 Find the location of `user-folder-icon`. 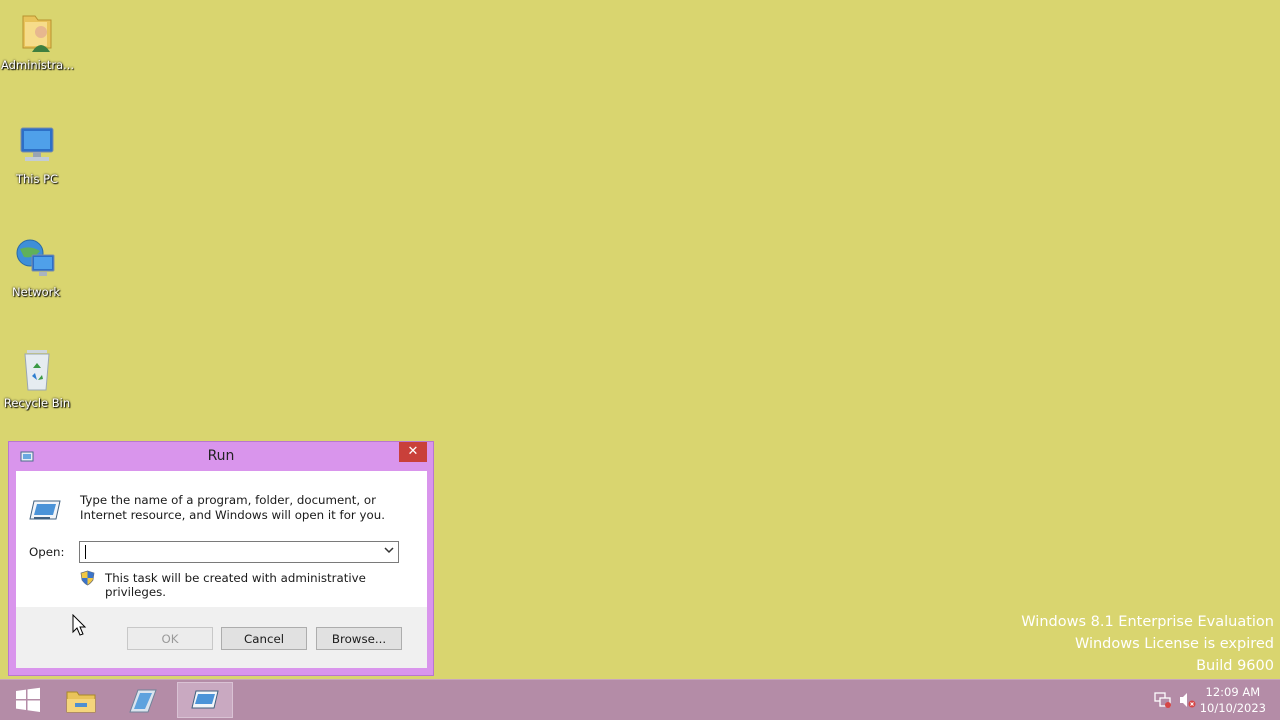

user-folder-icon is located at coordinates (37, 32).